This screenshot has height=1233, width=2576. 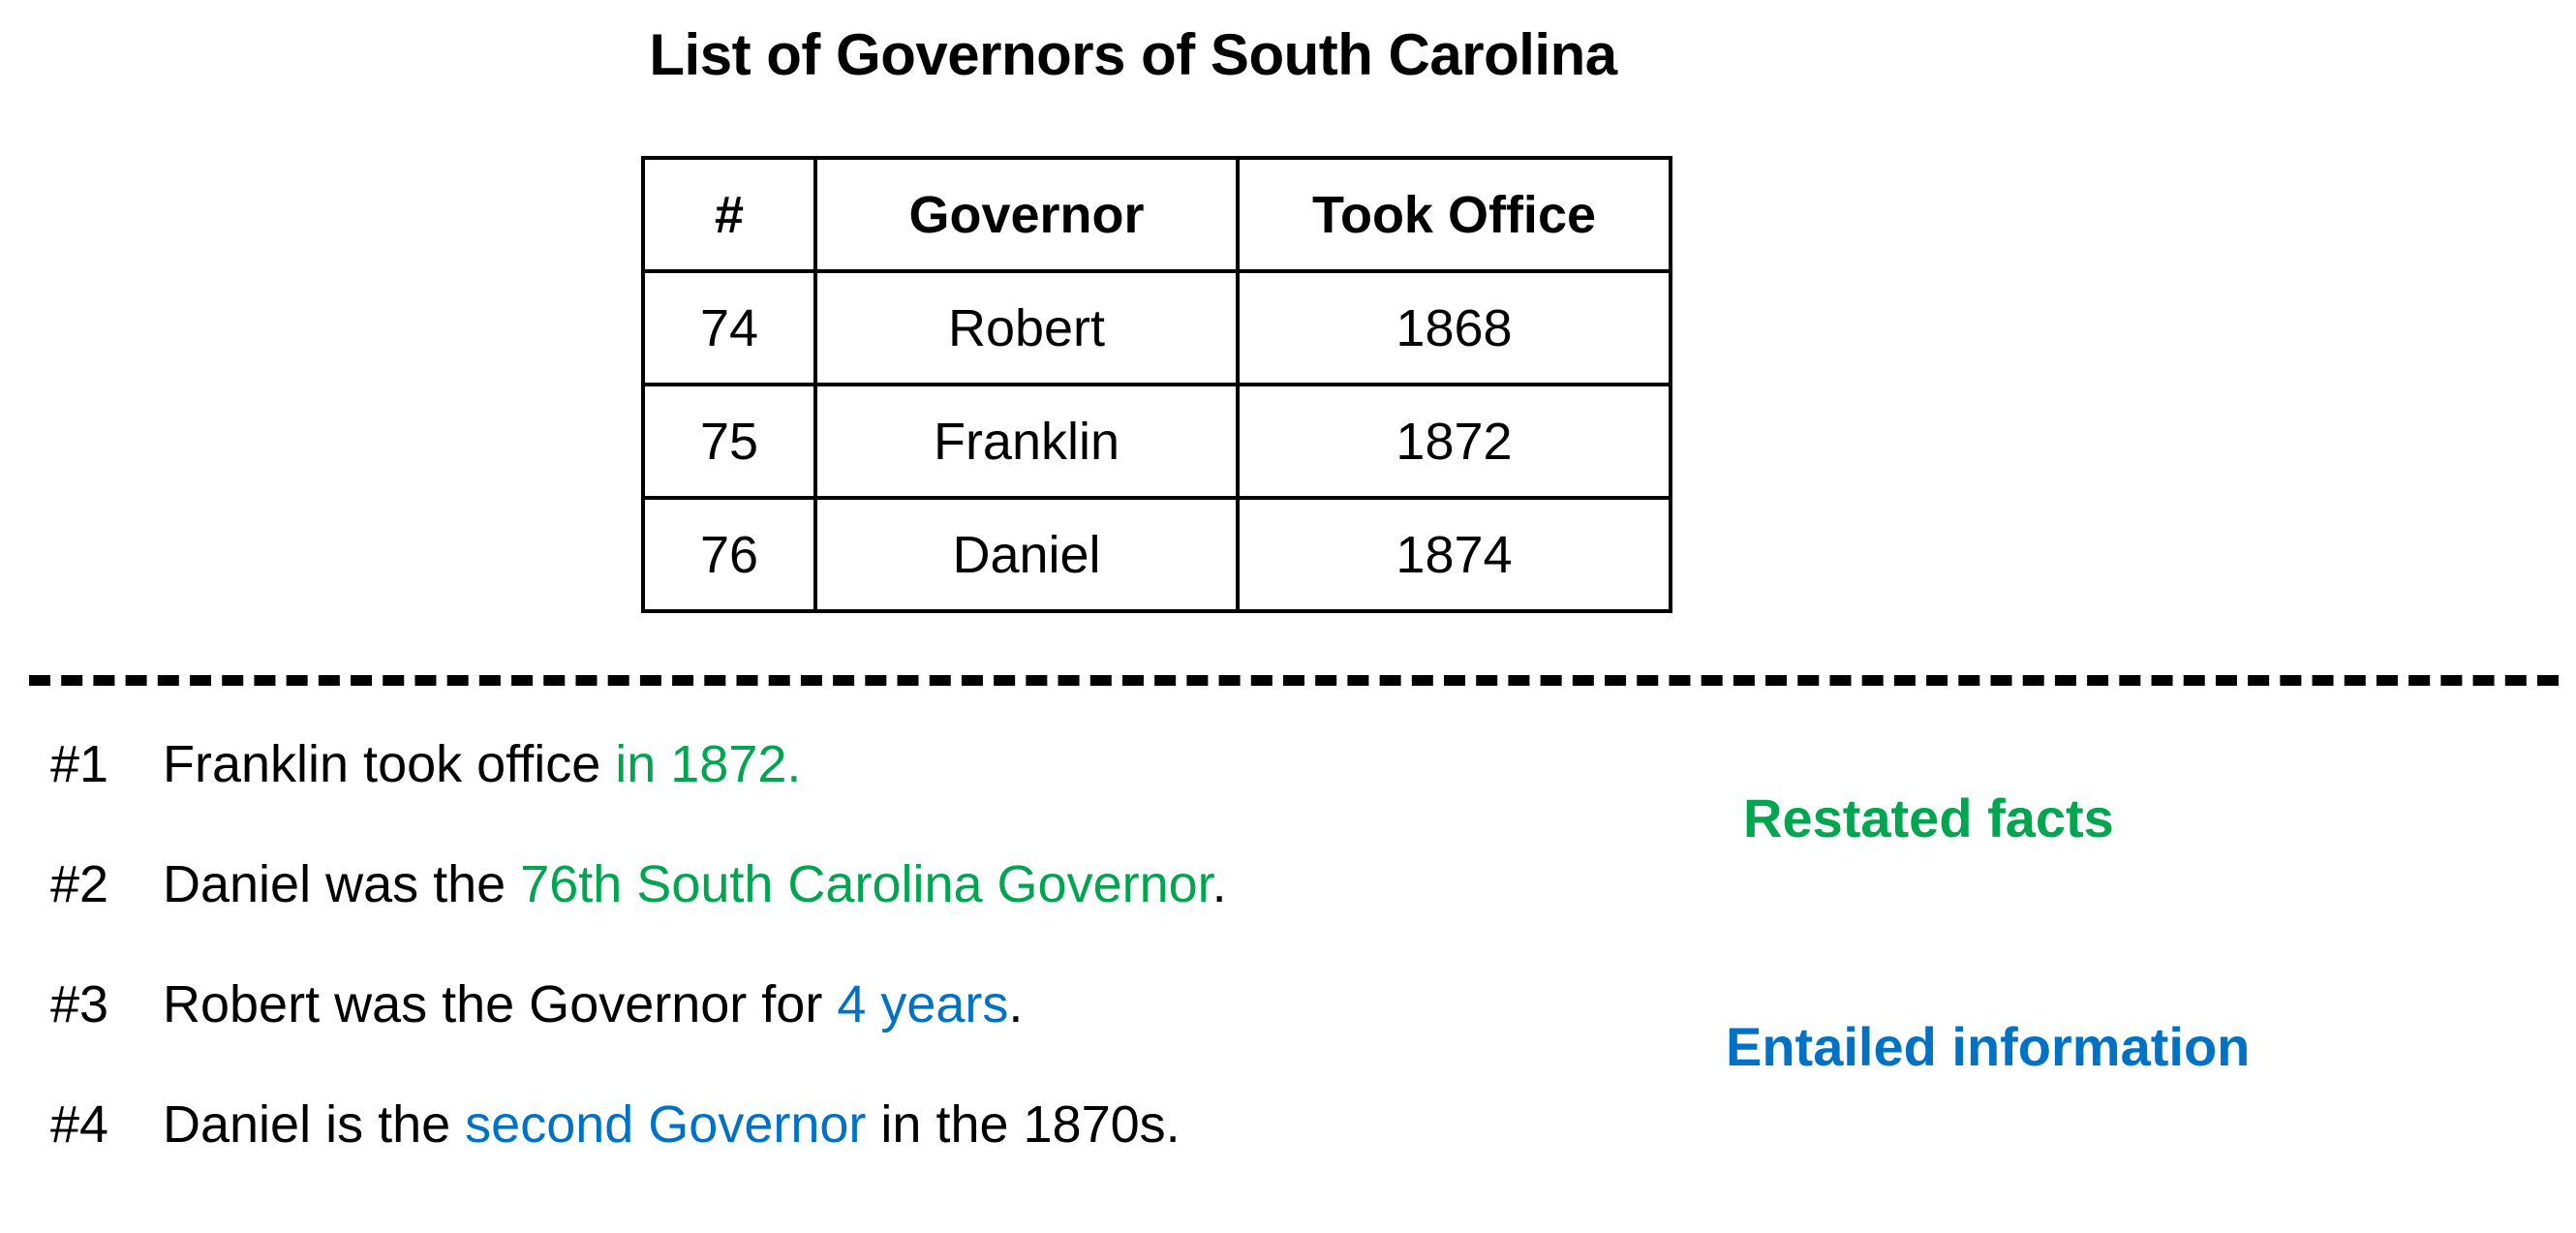 What do you see at coordinates (729, 442) in the screenshot?
I see `cell-number: 75` at bounding box center [729, 442].